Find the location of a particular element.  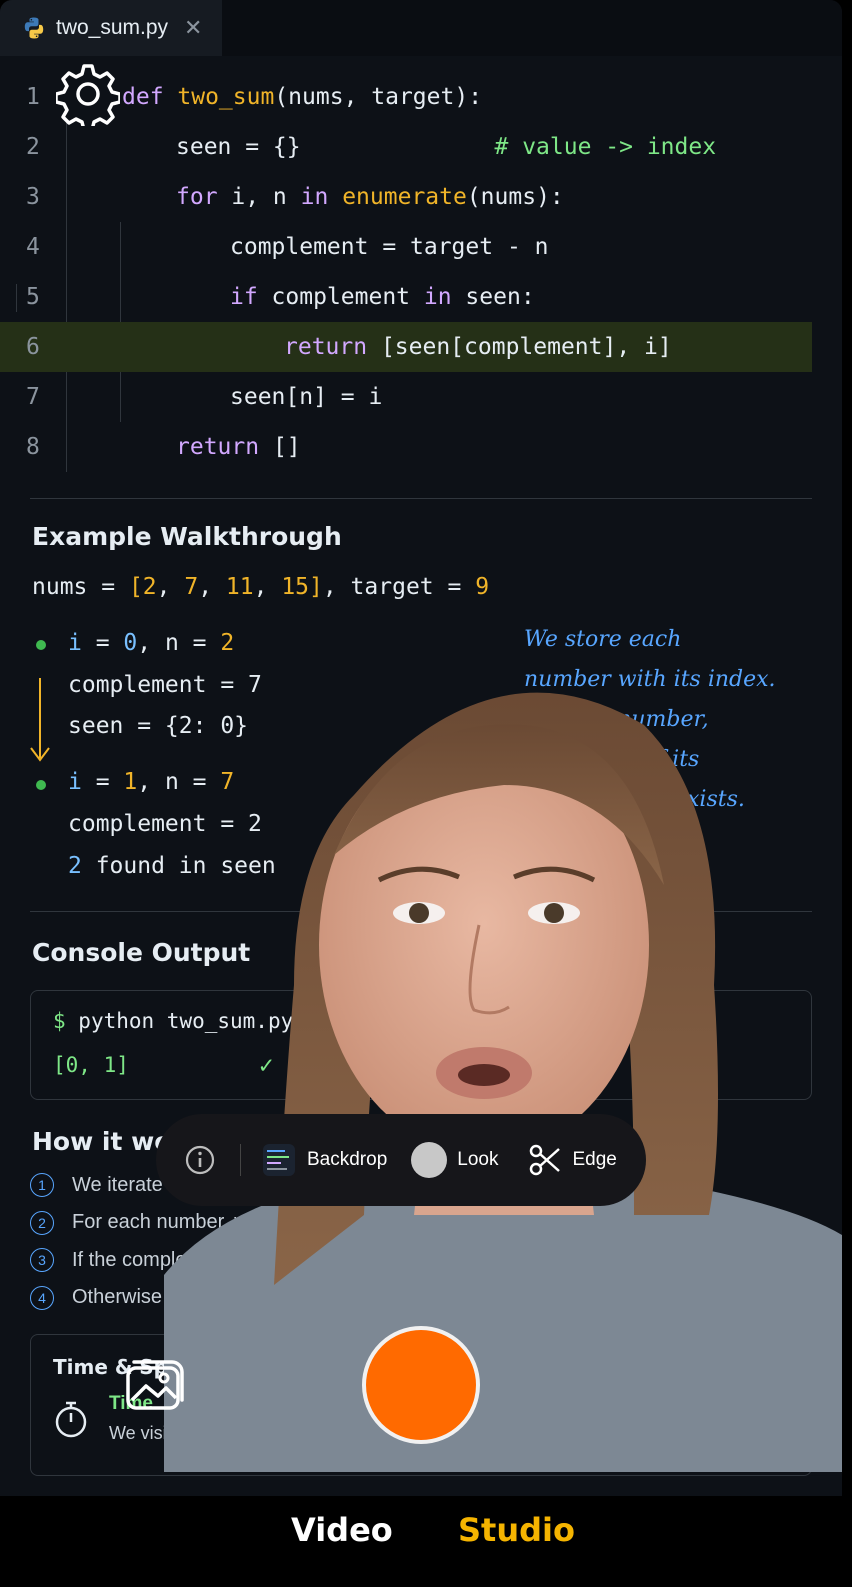

note-line: We store each is located at coordinates (603, 639).